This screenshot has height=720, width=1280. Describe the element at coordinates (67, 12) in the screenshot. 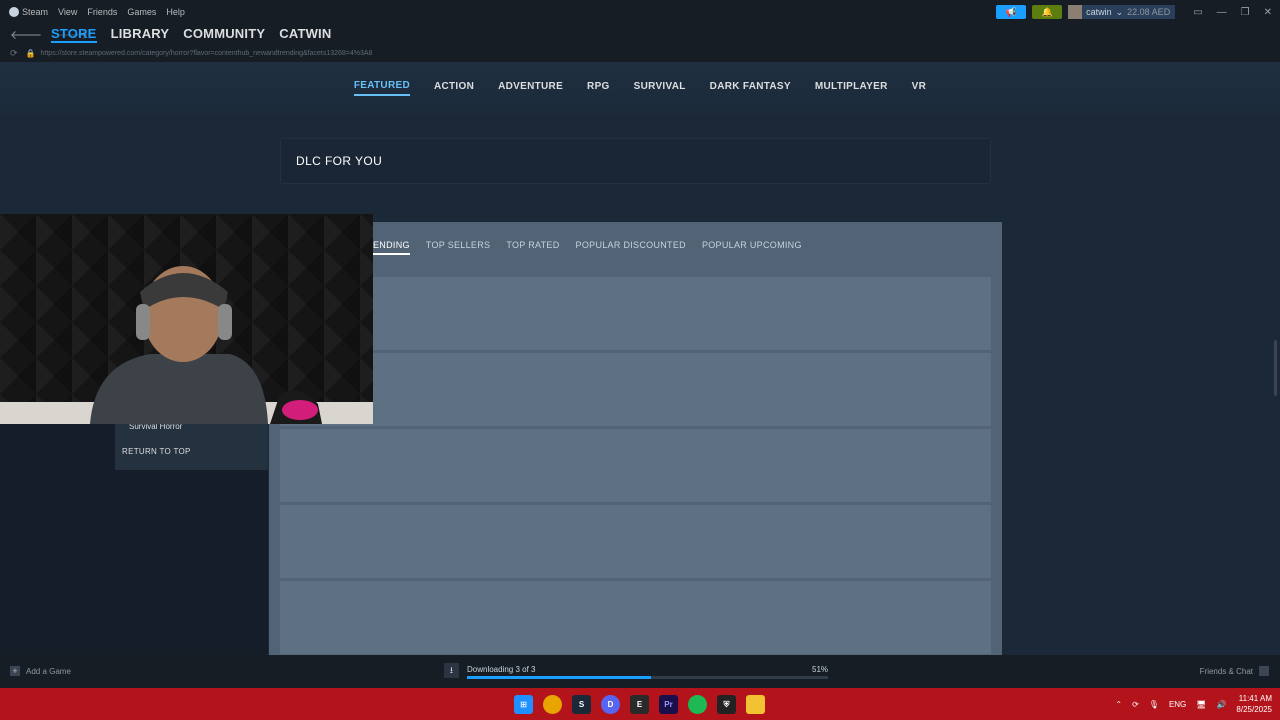

I see `menu-view: View` at that location.